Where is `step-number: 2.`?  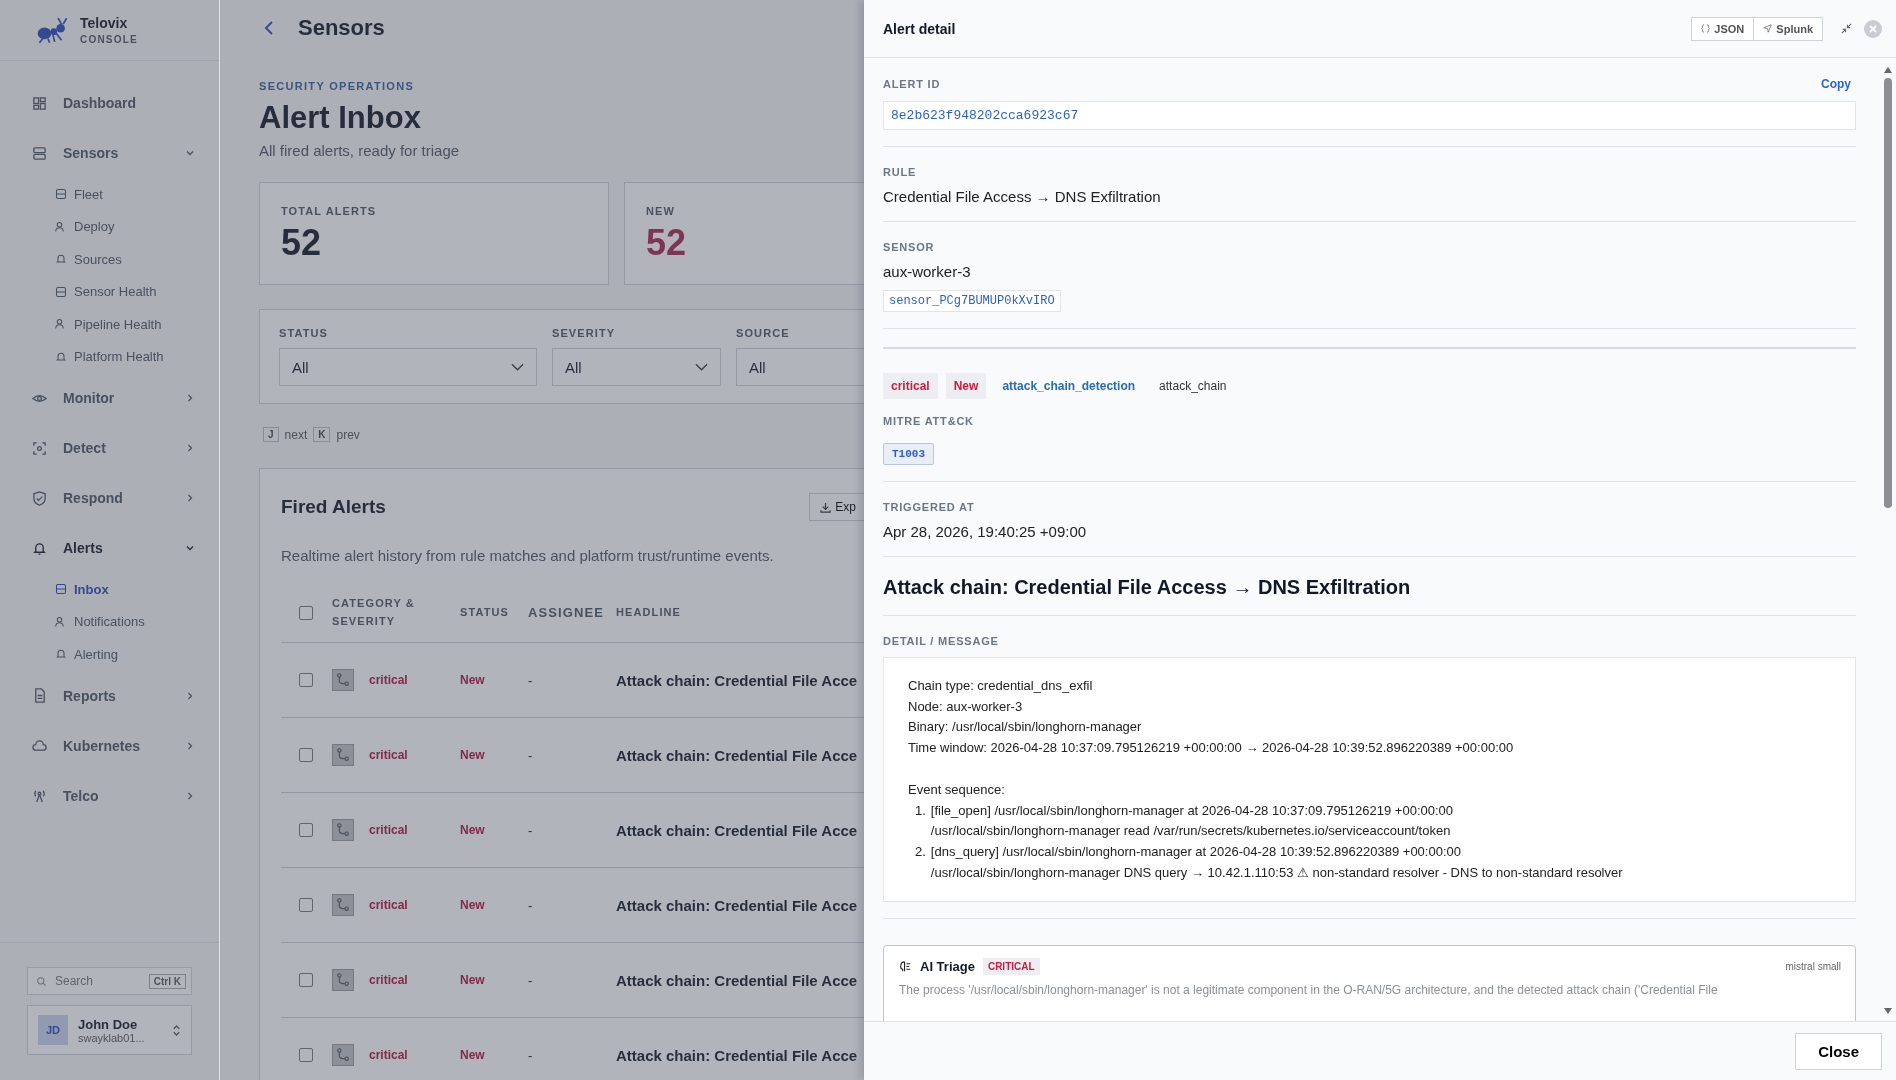
step-number: 2. is located at coordinates (920, 851).